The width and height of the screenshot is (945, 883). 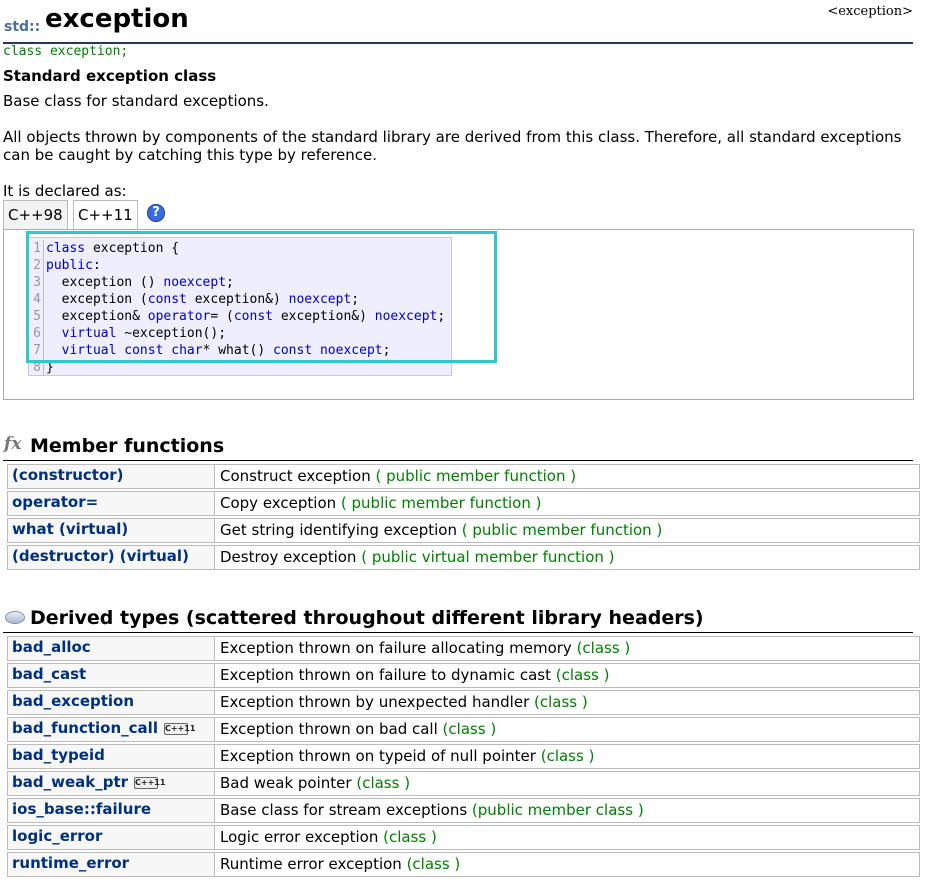 What do you see at coordinates (111, 503) in the screenshot?
I see `name-cell: operator=` at bounding box center [111, 503].